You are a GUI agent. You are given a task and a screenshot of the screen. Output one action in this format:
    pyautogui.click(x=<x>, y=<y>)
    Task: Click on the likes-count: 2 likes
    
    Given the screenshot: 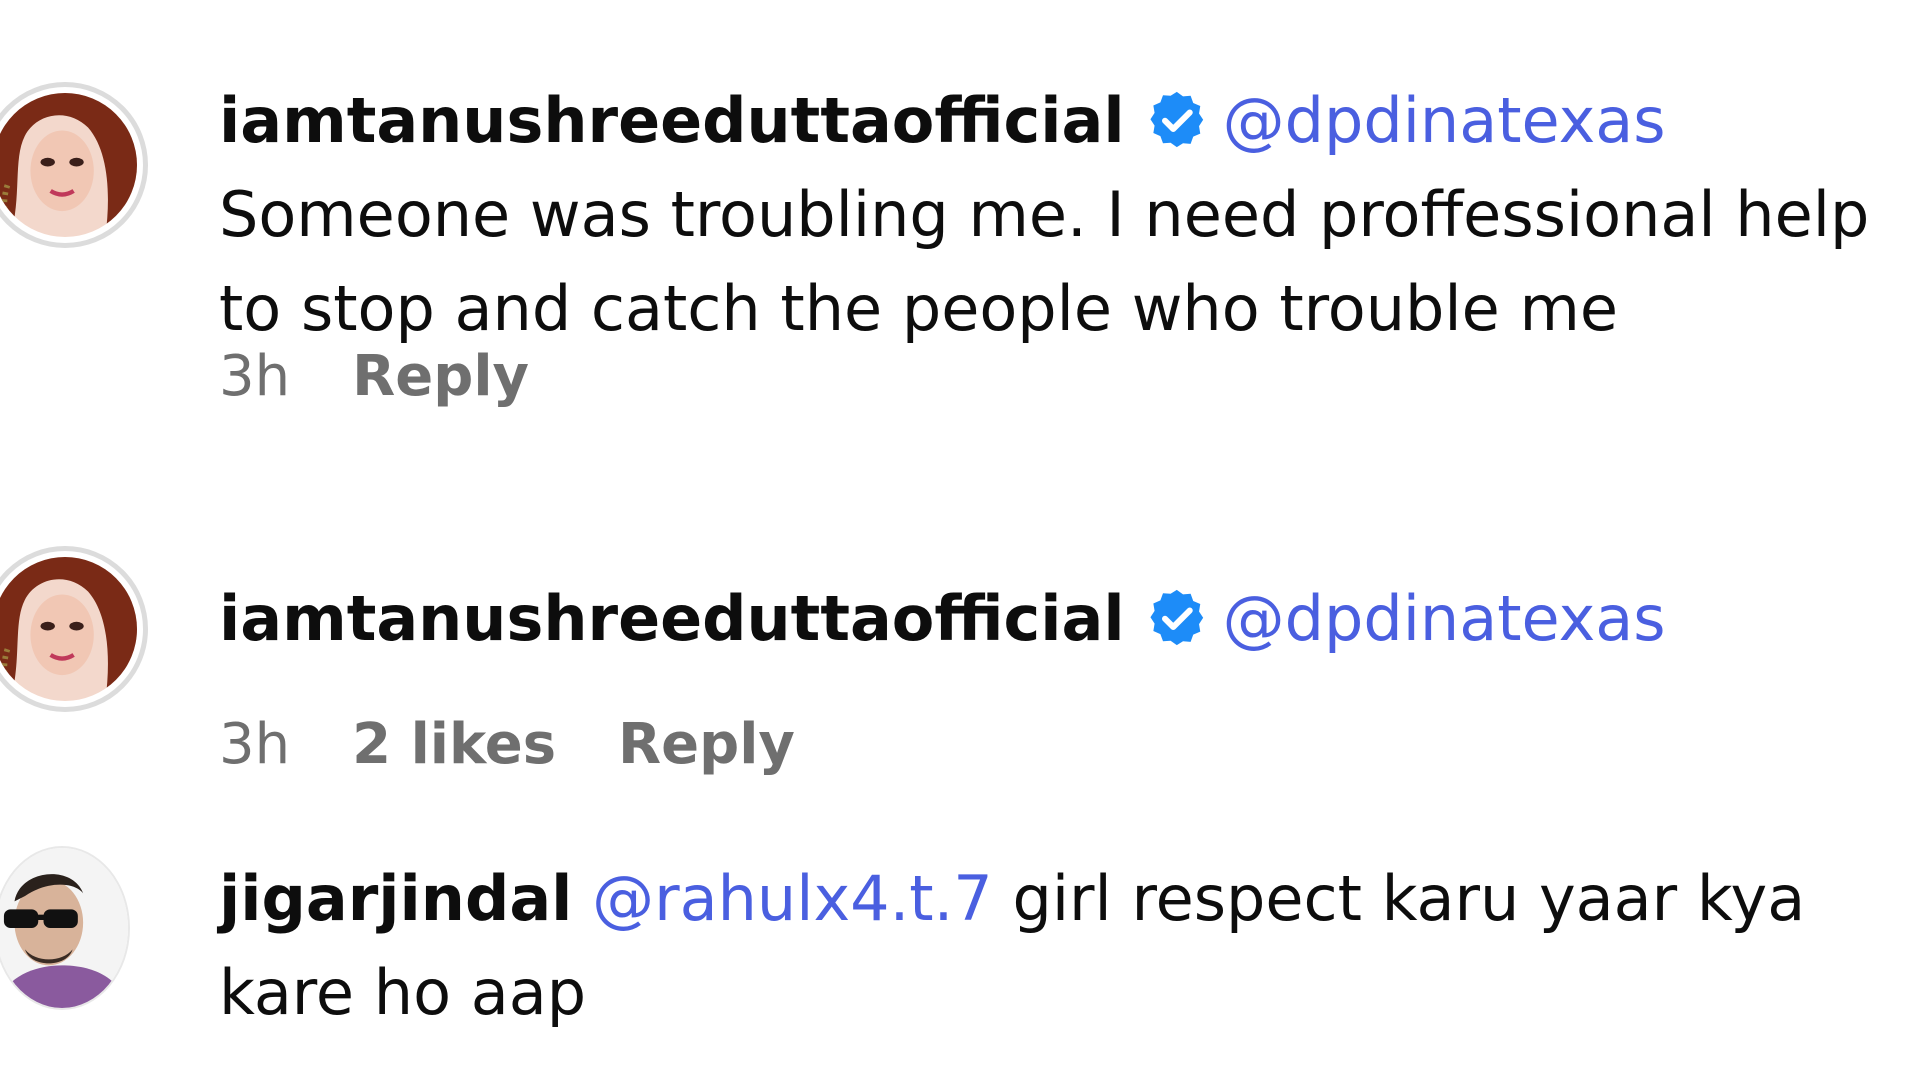 What is the action you would take?
    pyautogui.click(x=454, y=744)
    